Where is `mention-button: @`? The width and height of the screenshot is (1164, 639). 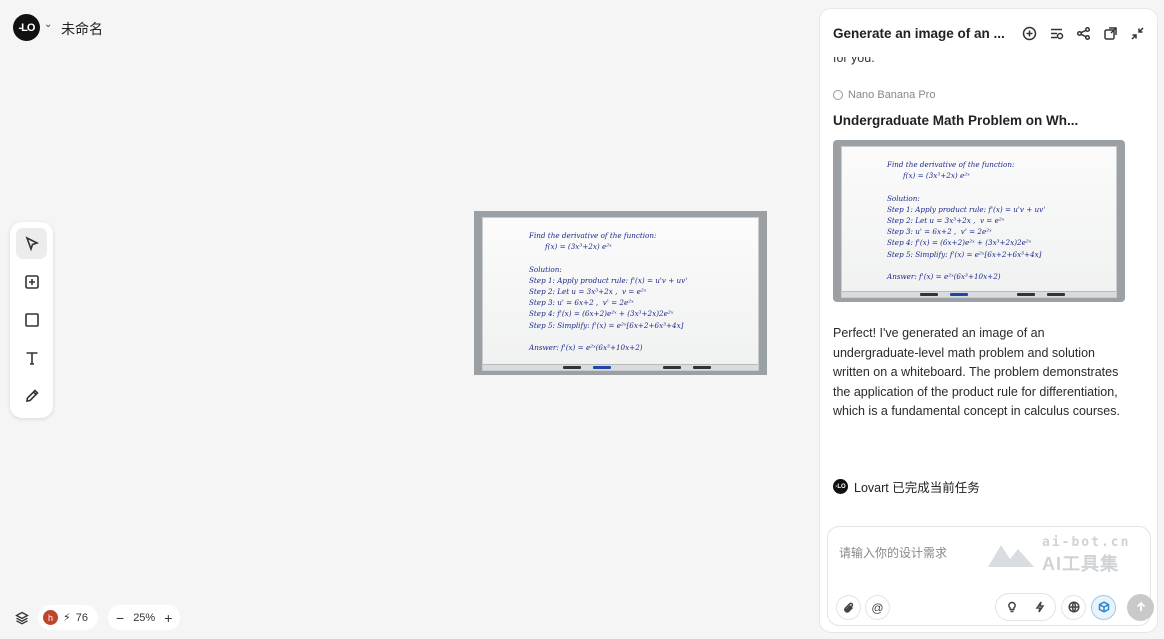 mention-button: @ is located at coordinates (877, 607).